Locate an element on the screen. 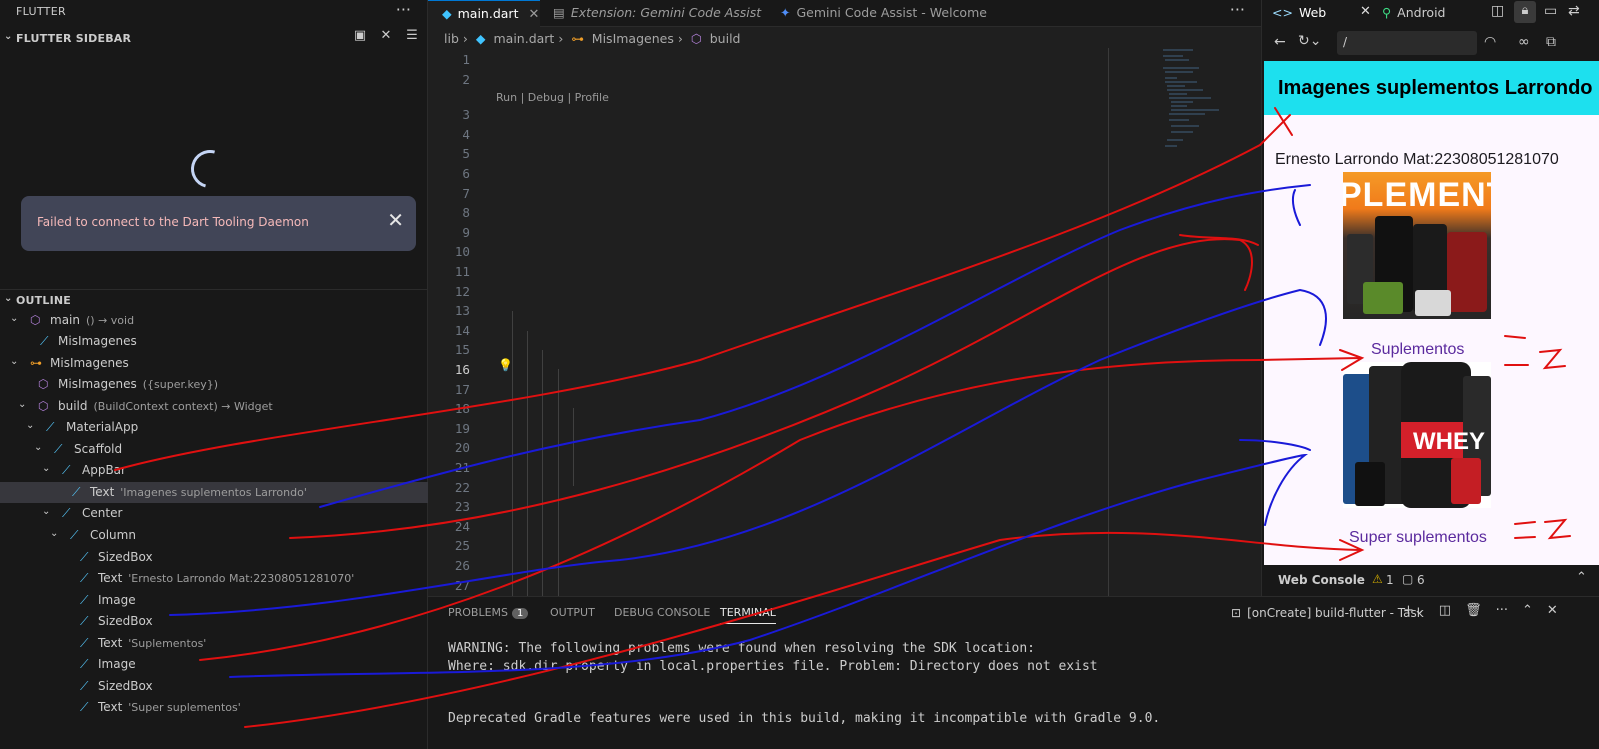  breadcrumb-item: main.dart is located at coordinates (523, 38).